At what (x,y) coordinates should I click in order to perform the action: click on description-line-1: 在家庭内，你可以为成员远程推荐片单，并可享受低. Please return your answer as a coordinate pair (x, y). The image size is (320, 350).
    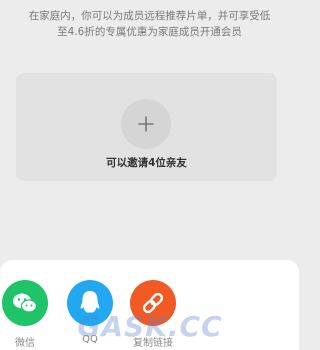
    Looking at the image, I should click on (149, 16).